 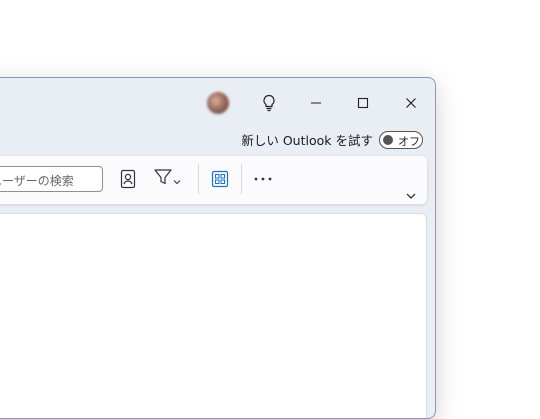 I want to click on try-new-outlook-label: 新しい Outlook を試す, so click(x=307, y=140).